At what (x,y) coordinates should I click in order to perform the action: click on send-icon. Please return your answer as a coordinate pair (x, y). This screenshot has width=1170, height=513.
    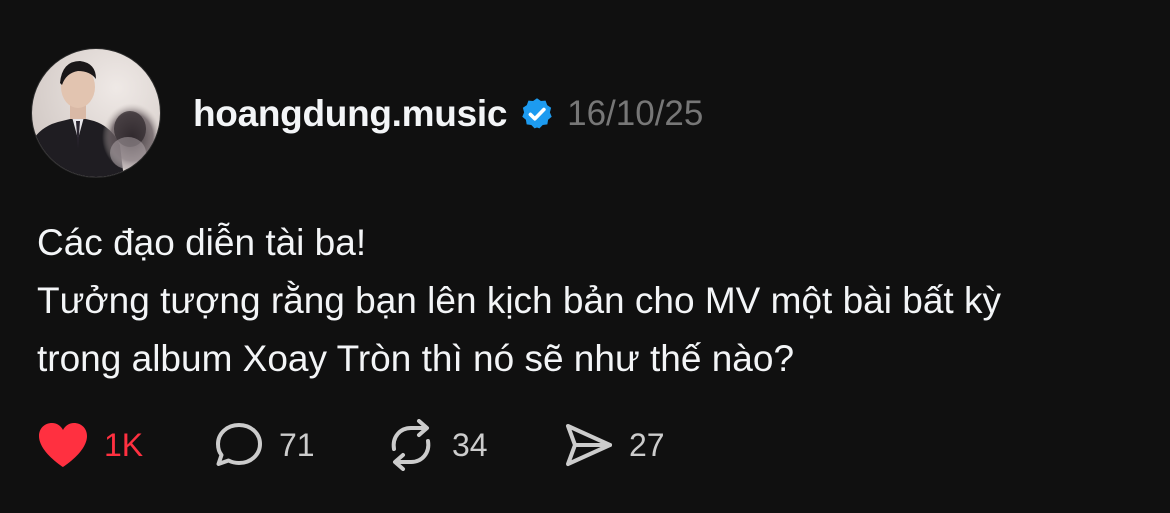
    Looking at the image, I should click on (589, 445).